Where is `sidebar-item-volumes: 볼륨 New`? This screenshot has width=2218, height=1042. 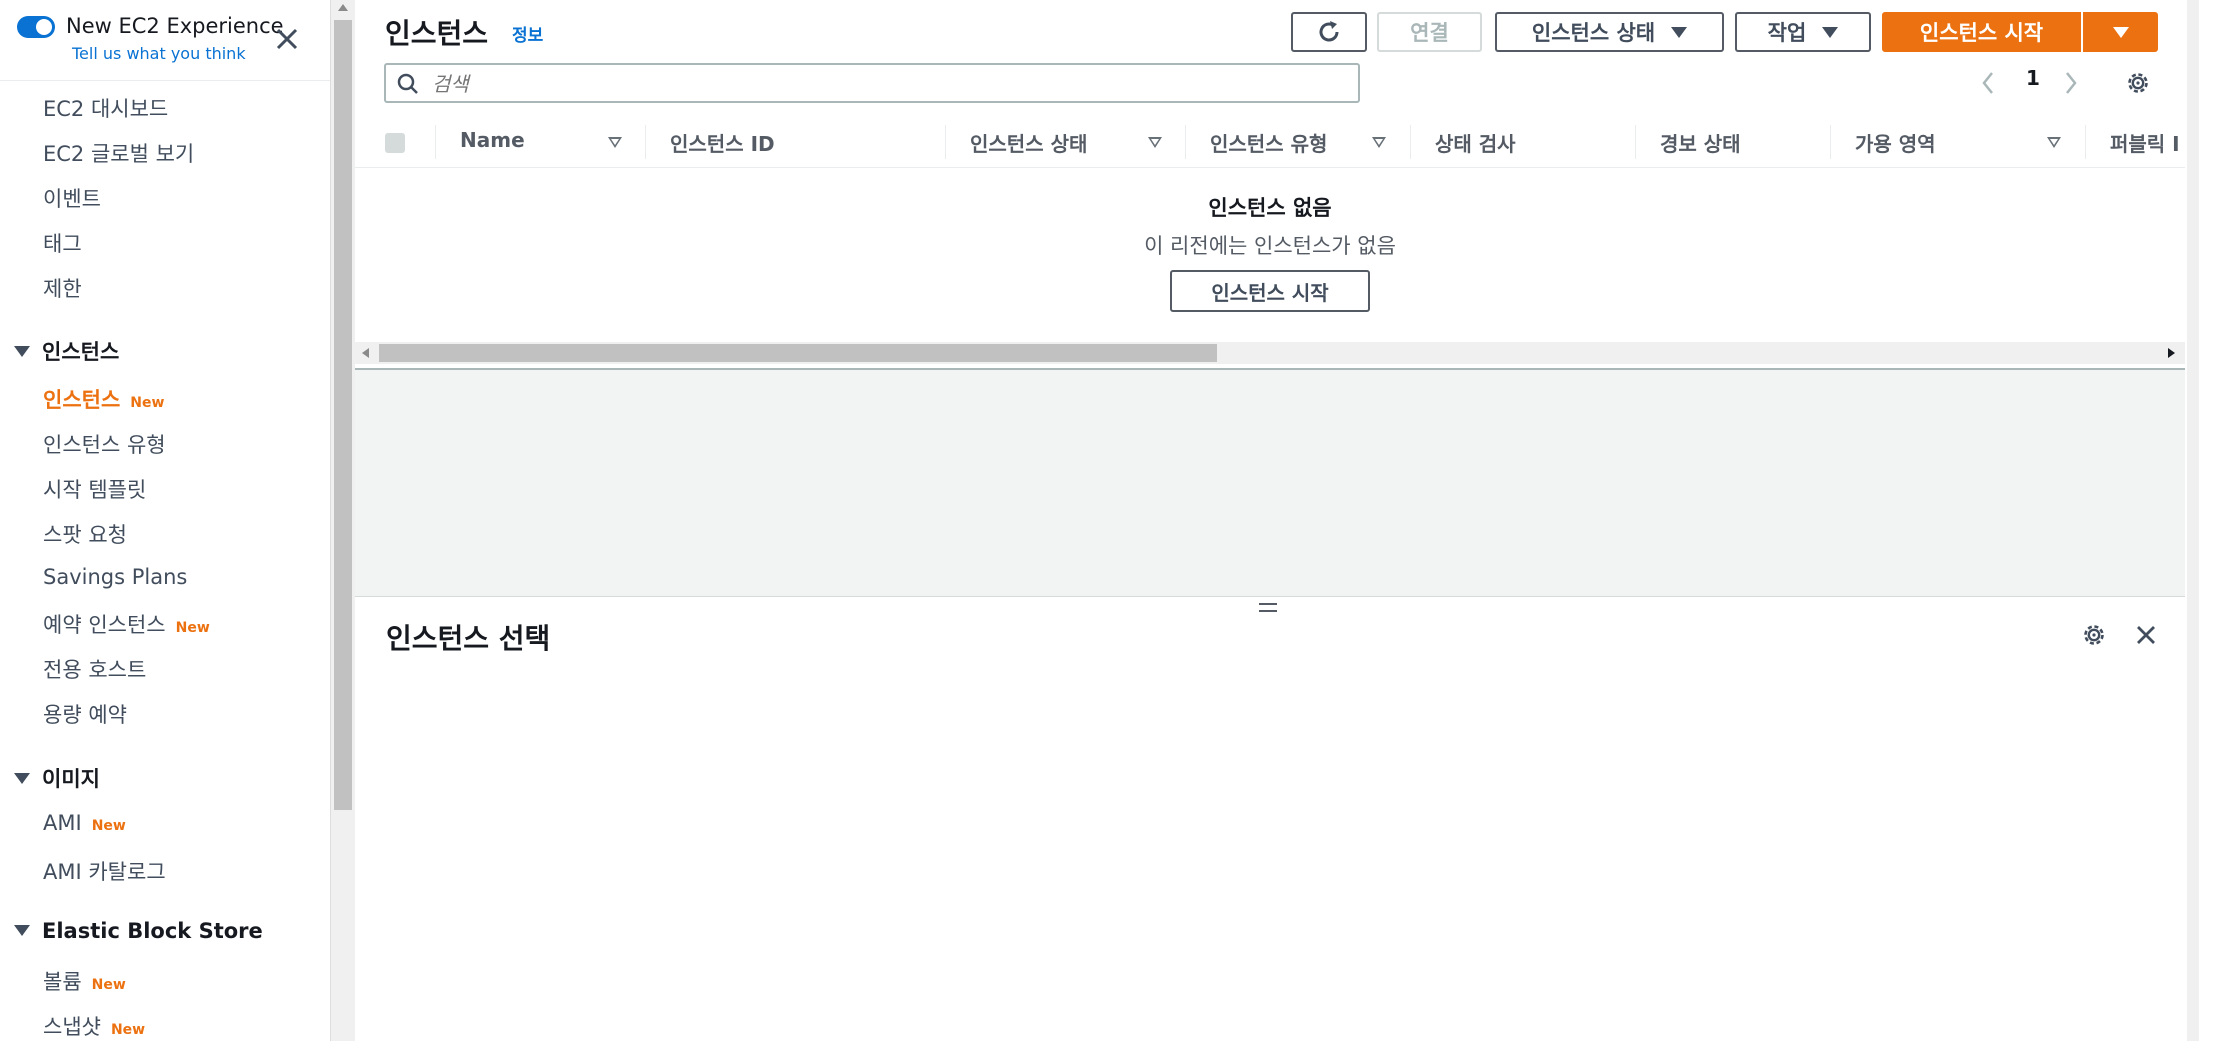
sidebar-item-volumes: 볼륨 New is located at coordinates (84, 981).